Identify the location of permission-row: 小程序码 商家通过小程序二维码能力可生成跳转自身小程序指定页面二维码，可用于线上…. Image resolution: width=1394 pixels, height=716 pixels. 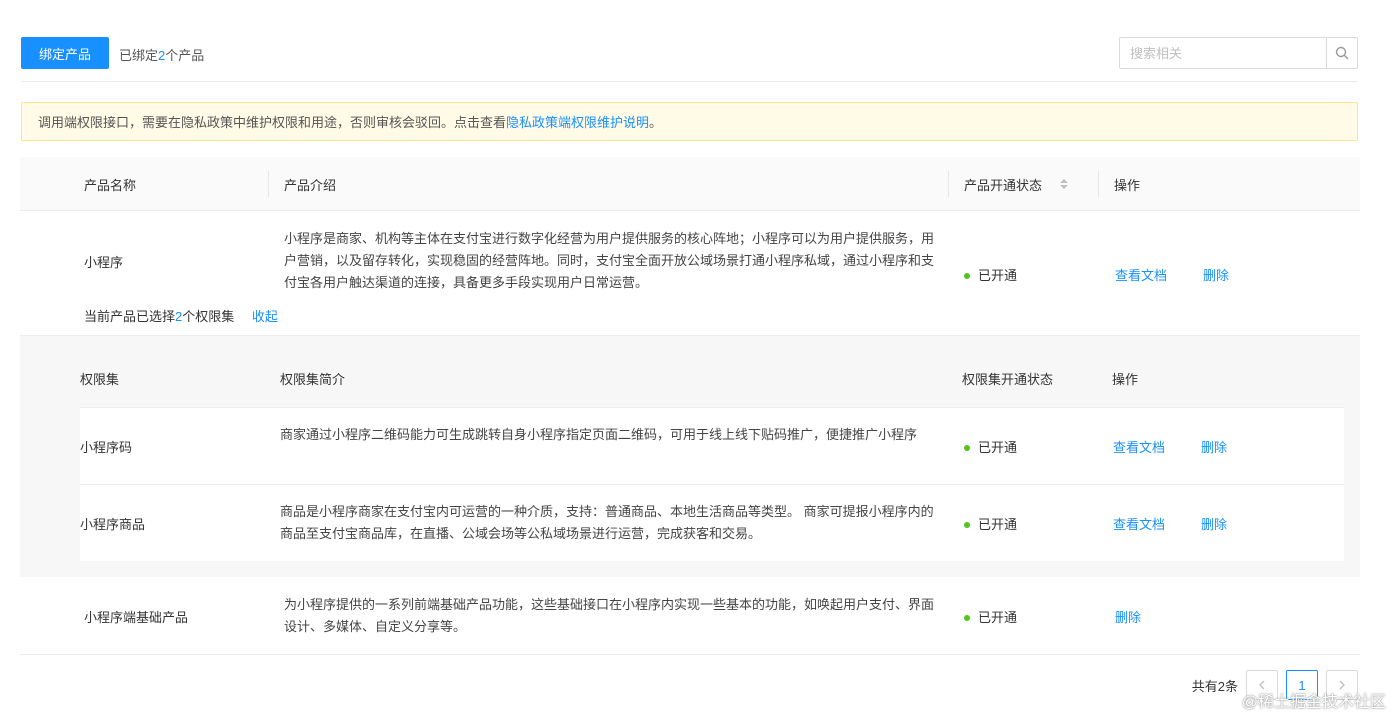
(712, 445).